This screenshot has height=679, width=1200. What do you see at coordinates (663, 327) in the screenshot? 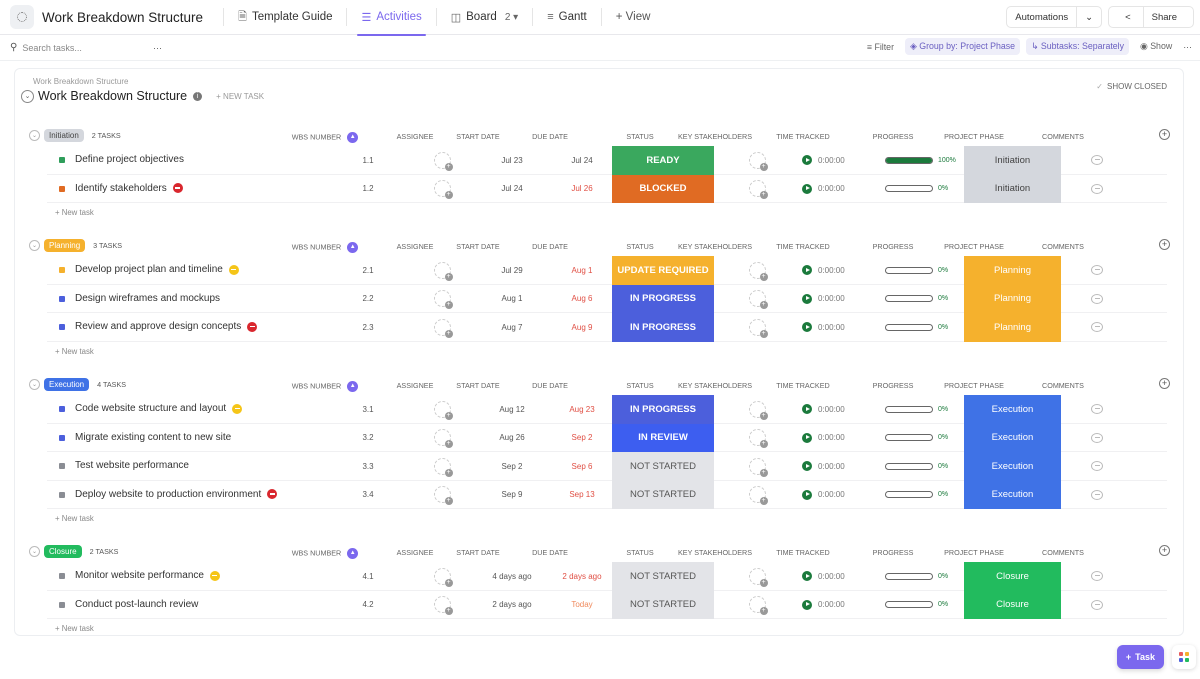
I see `status-badge: IN PROGRESS` at bounding box center [663, 327].